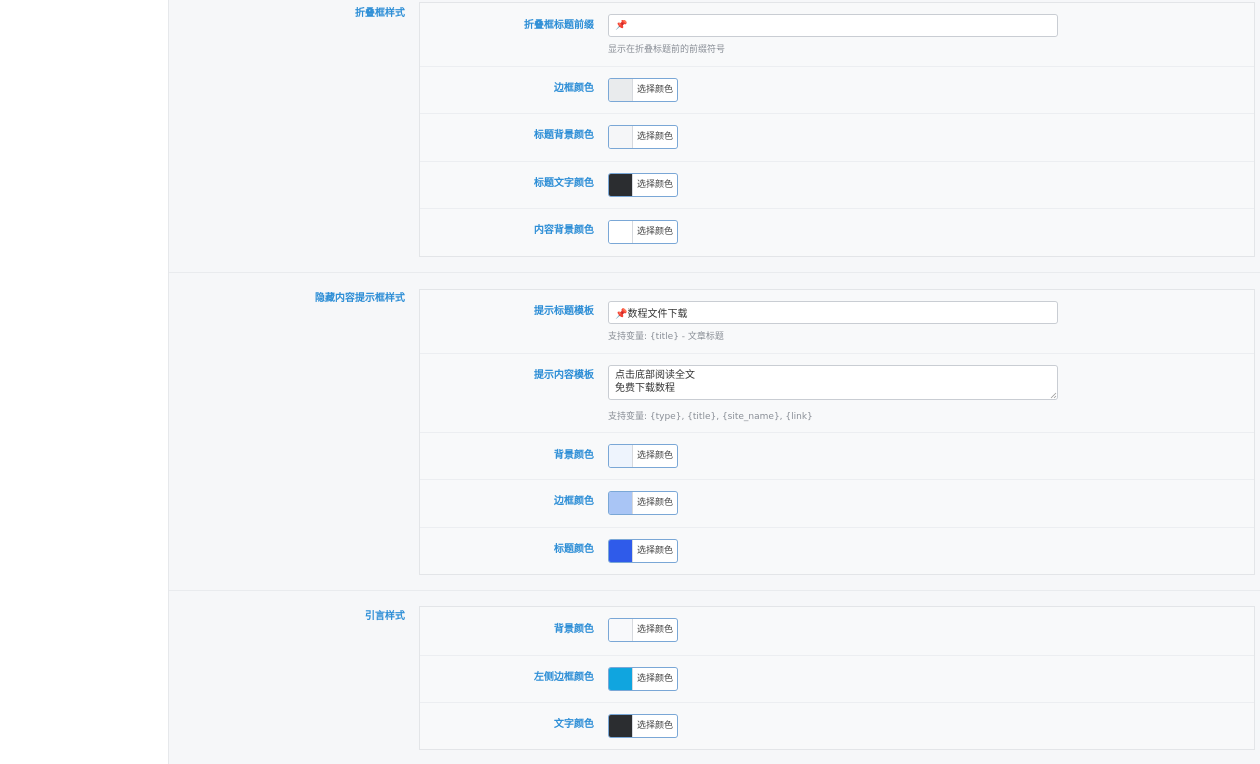 This screenshot has width=1260, height=764. Describe the element at coordinates (833, 25) in the screenshot. I see `collapse-prefix-input` at that location.